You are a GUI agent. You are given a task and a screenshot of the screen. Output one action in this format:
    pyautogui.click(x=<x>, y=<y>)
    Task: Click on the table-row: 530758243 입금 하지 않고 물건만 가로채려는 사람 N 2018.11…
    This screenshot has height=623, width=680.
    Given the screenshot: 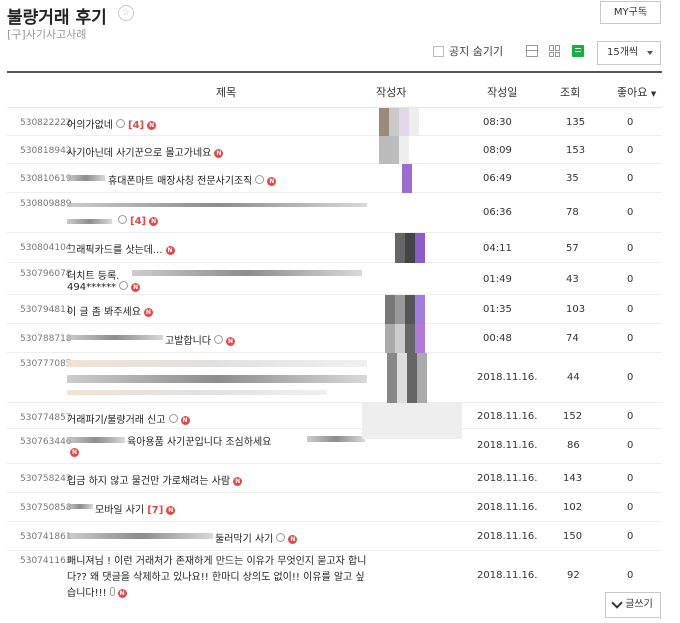 What is the action you would take?
    pyautogui.click(x=334, y=478)
    